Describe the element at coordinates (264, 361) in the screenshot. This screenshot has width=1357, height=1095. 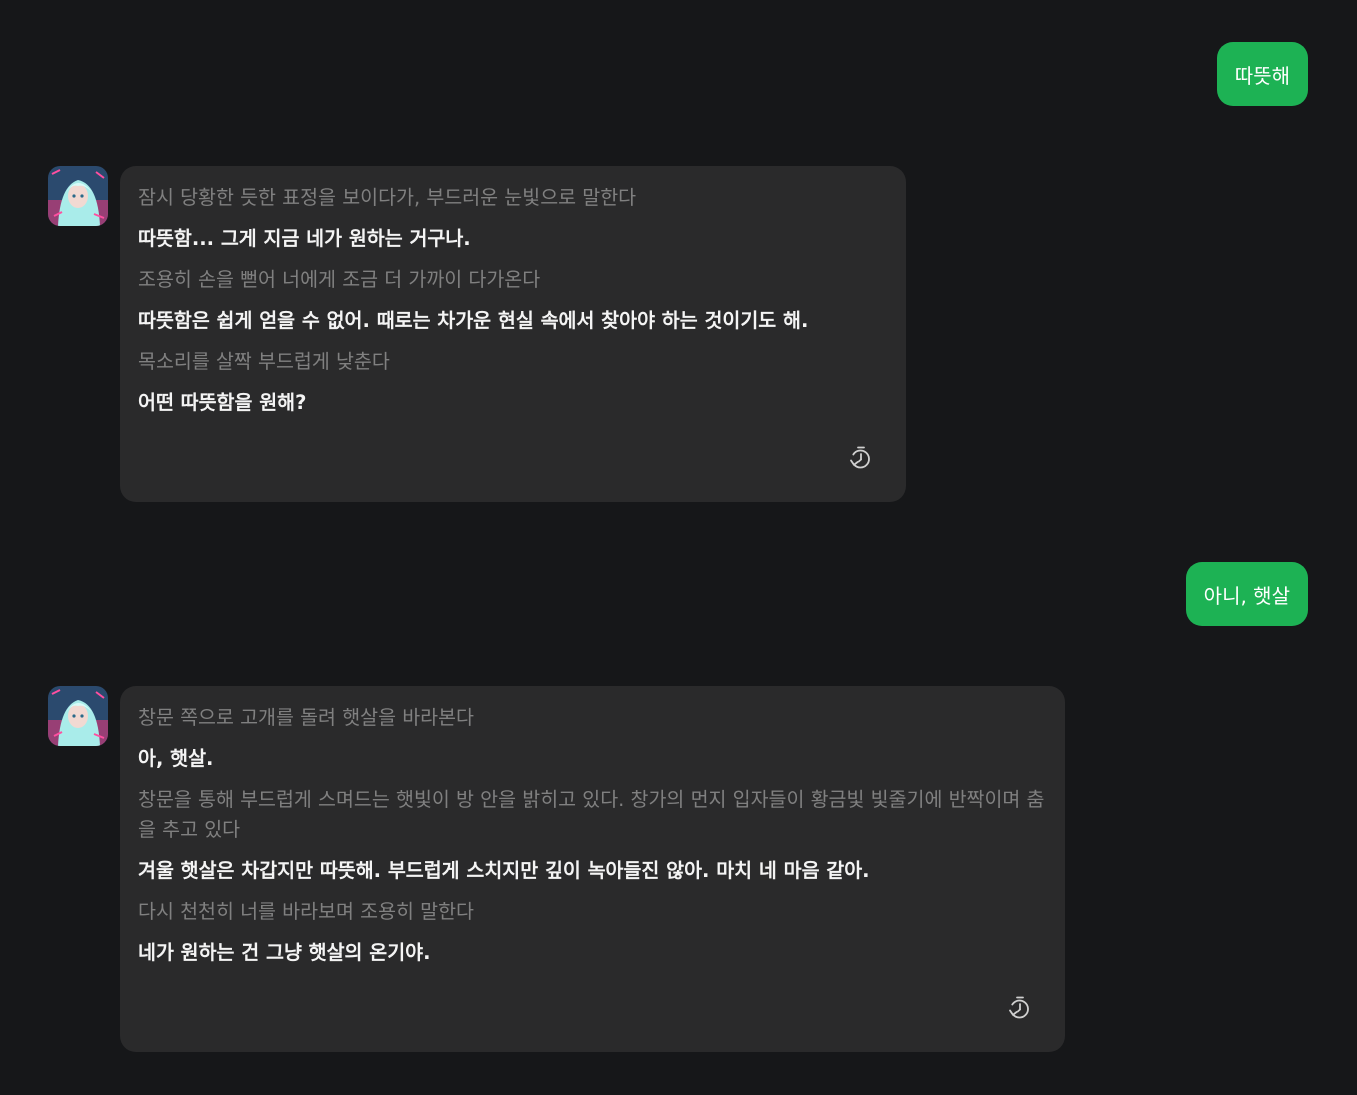
I see `action-narration: 목소리를 살짝 부드럽게 낮춘다` at that location.